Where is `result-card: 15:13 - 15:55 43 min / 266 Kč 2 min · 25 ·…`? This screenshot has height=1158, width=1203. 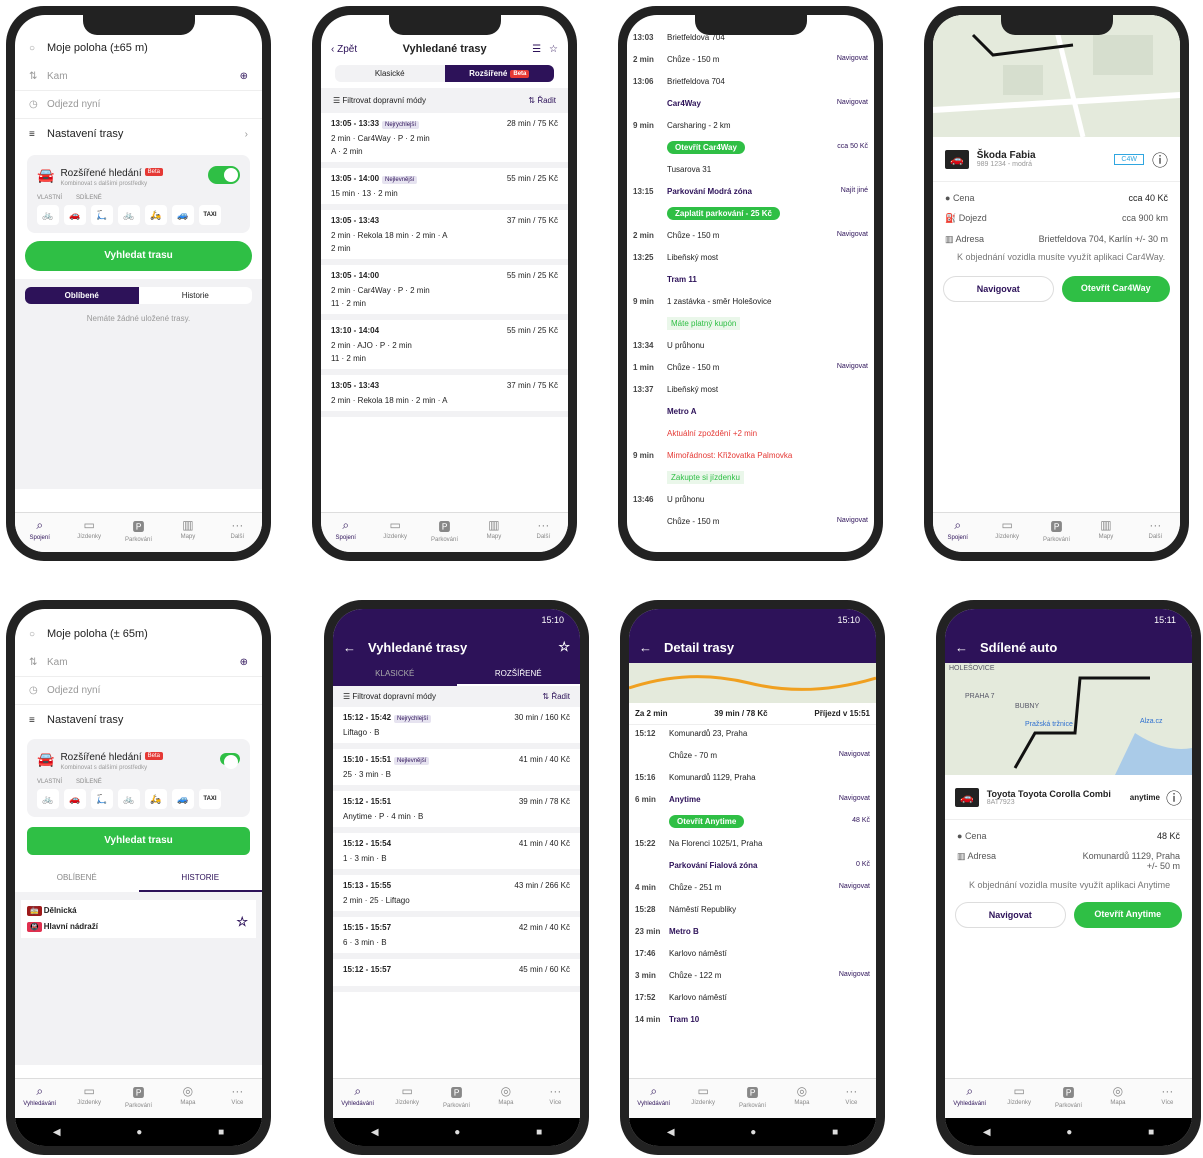
result-card: 15:13 - 15:55 43 min / 266 Kč 2 min · 25 ·… is located at coordinates (456, 896).